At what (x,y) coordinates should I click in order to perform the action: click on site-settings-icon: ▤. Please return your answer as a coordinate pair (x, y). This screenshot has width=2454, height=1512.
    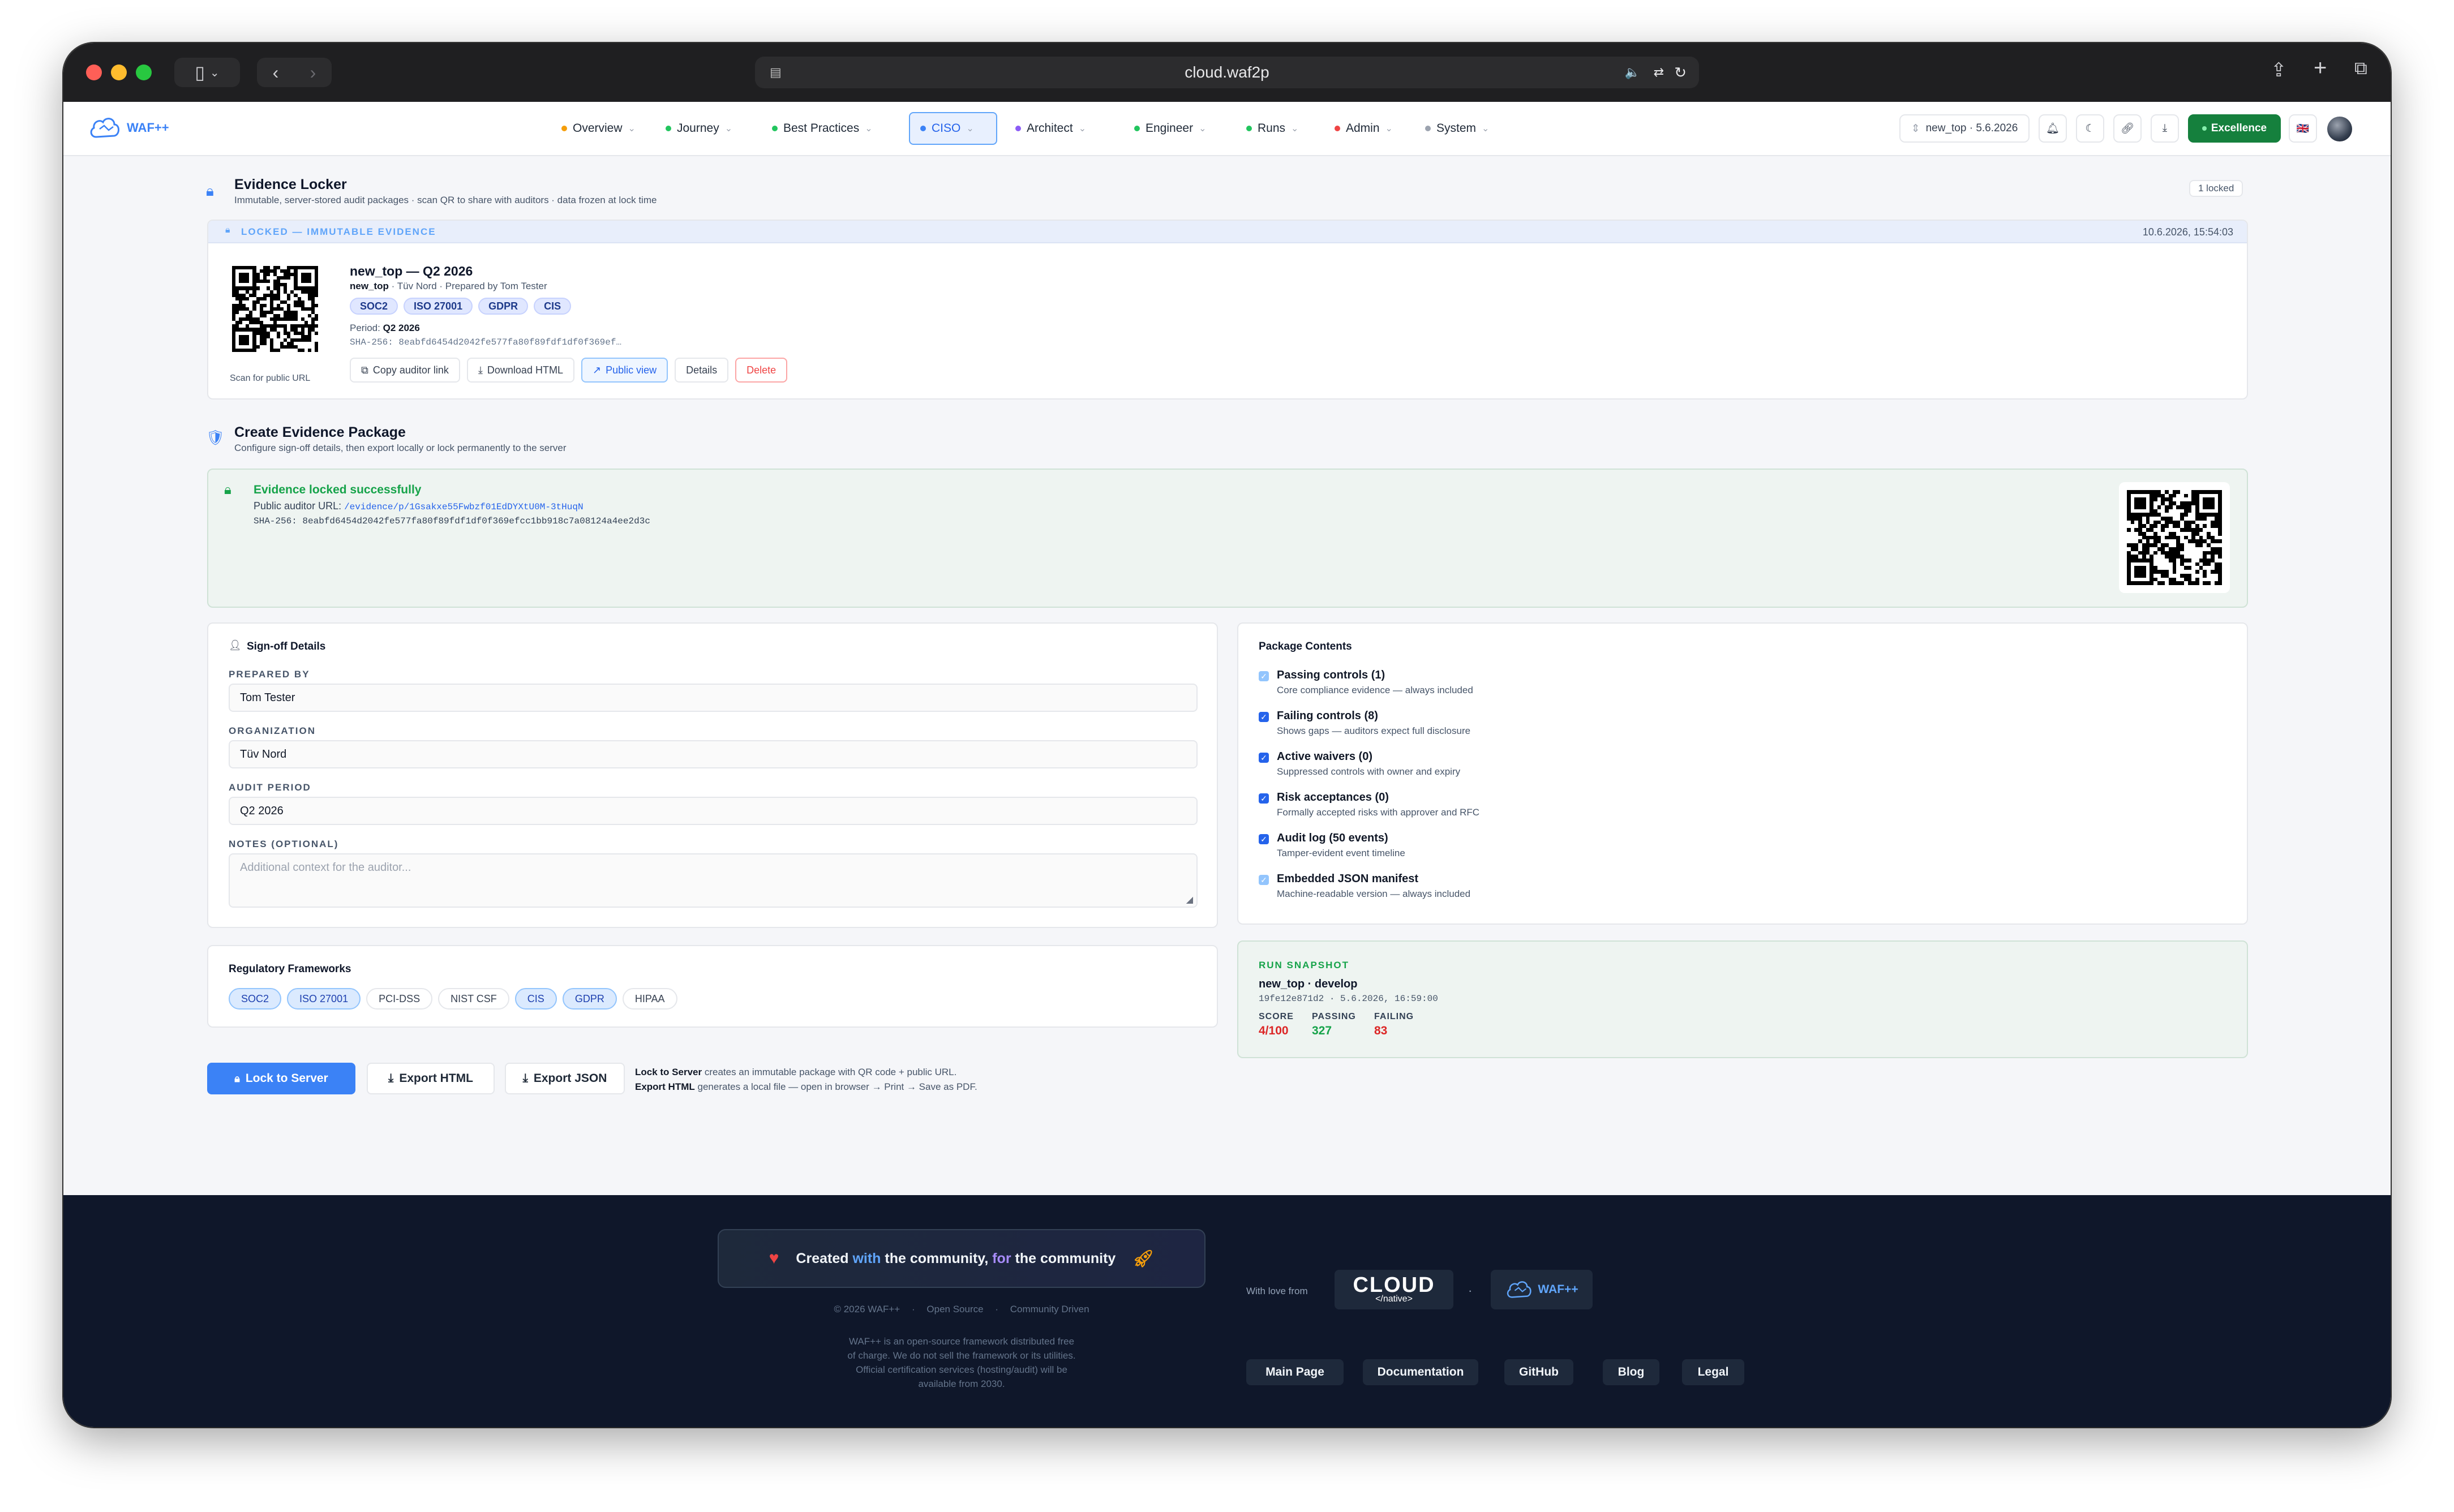
    Looking at the image, I should click on (776, 72).